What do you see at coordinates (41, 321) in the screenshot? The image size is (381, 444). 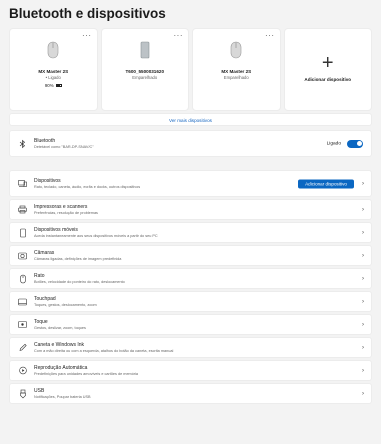 I see `list-item-title: Toque` at bounding box center [41, 321].